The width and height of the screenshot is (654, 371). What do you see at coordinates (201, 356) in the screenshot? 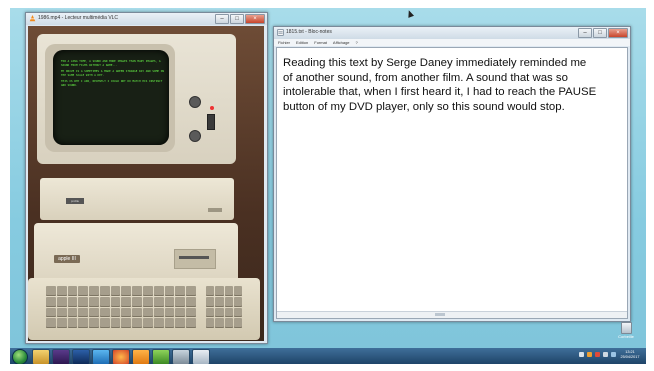
I see `notepad-taskbar-icon` at bounding box center [201, 356].